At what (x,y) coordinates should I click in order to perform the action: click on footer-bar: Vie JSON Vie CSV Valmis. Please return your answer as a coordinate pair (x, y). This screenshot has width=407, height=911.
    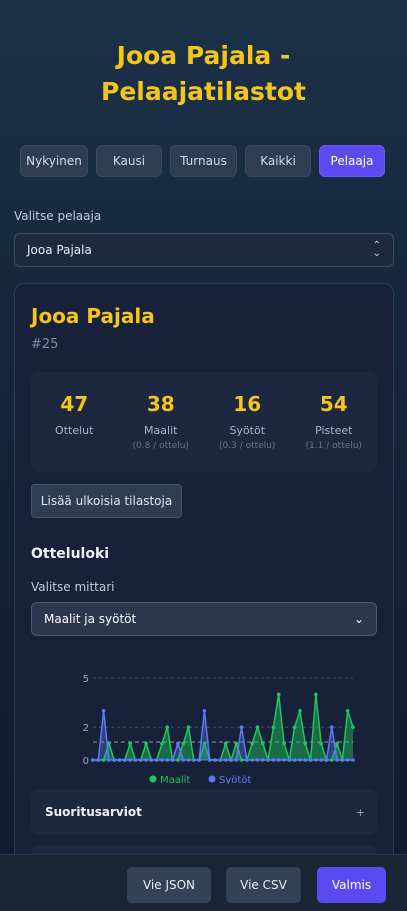
    Looking at the image, I should click on (203, 882).